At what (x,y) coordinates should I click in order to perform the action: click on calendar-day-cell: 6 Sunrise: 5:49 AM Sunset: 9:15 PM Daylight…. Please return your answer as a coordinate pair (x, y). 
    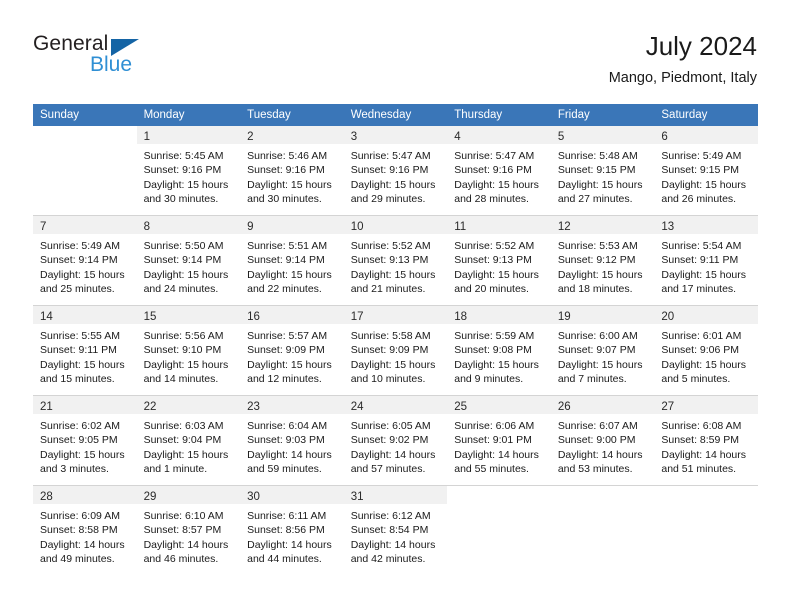
    Looking at the image, I should click on (706, 171).